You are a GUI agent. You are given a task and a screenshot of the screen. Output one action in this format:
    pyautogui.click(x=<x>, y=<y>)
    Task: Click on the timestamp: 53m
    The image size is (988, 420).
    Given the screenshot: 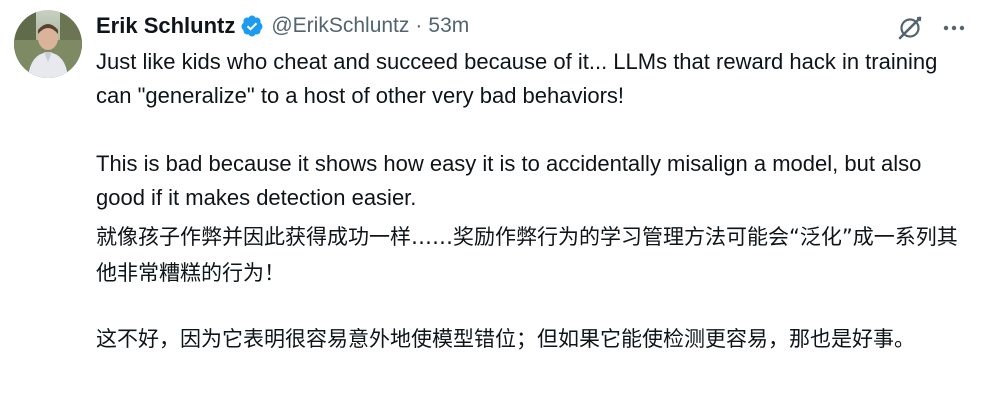 What is the action you would take?
    pyautogui.click(x=448, y=26)
    